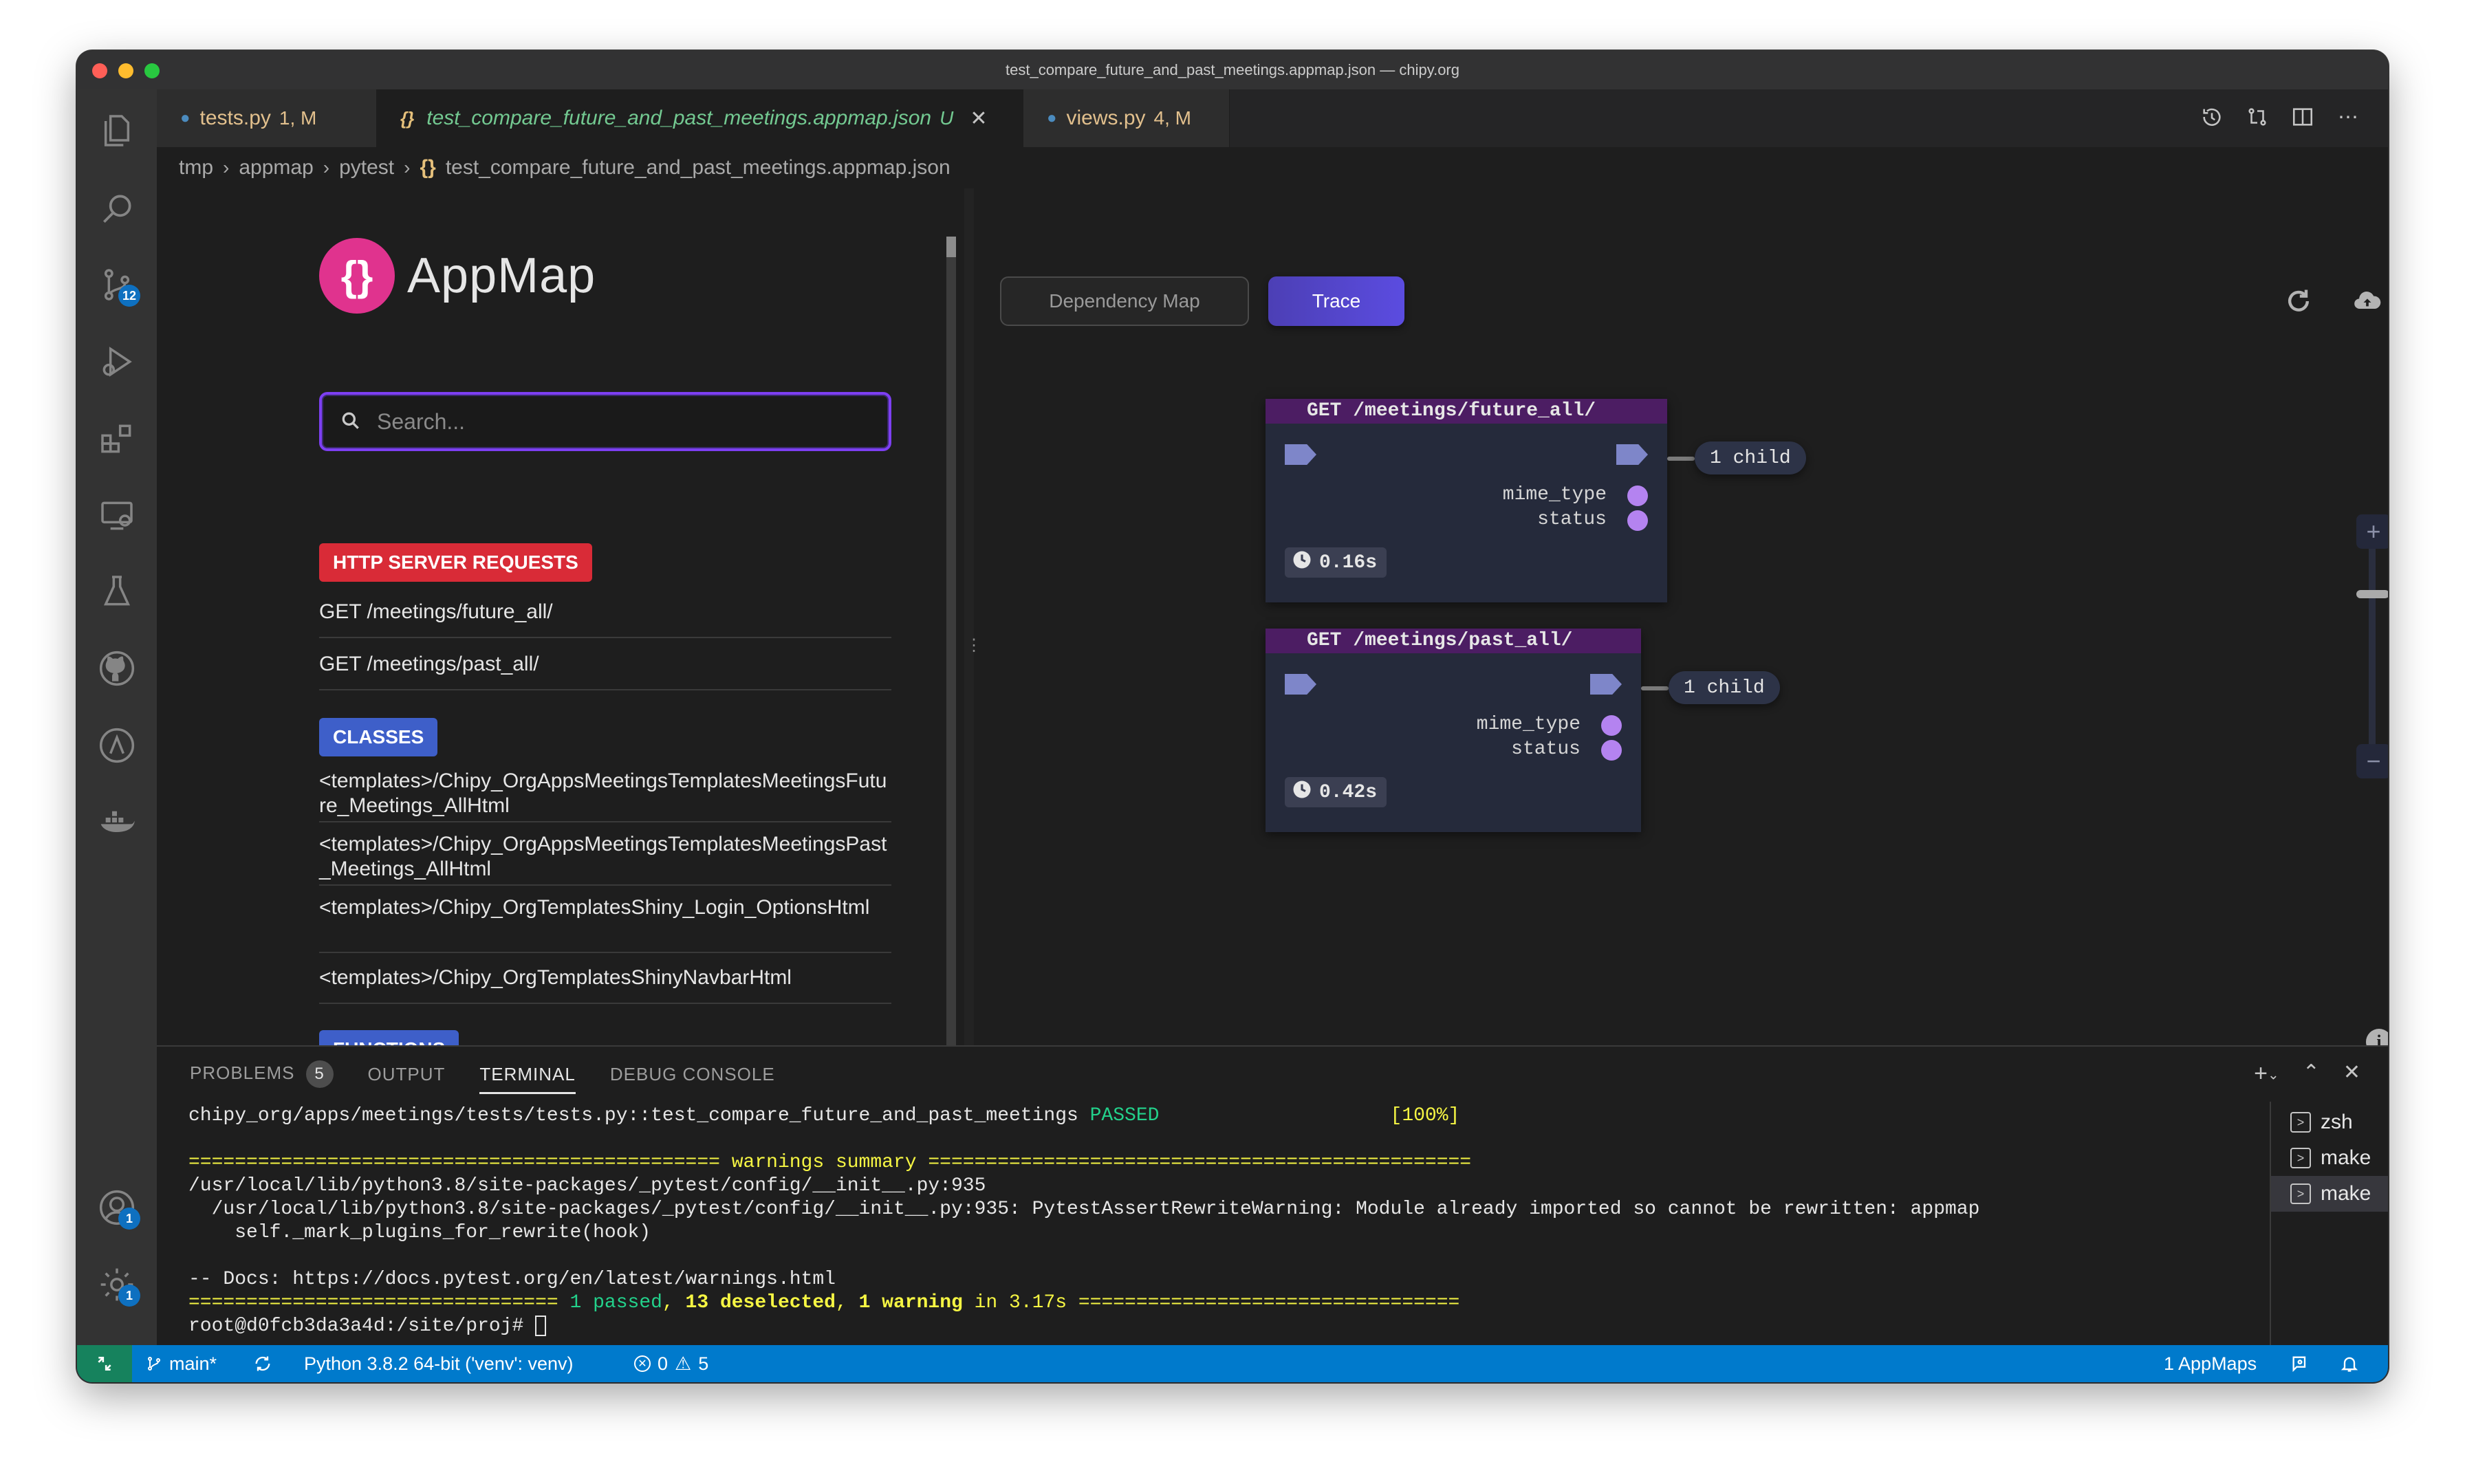 The width and height of the screenshot is (2465, 1484). Describe the element at coordinates (117, 362) in the screenshot. I see `run-debug-icon` at that location.